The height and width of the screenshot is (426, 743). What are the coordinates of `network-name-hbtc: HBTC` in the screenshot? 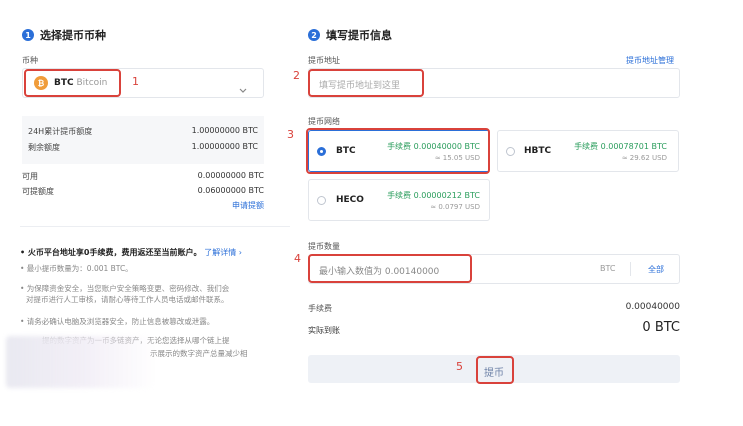 It's located at (538, 151).